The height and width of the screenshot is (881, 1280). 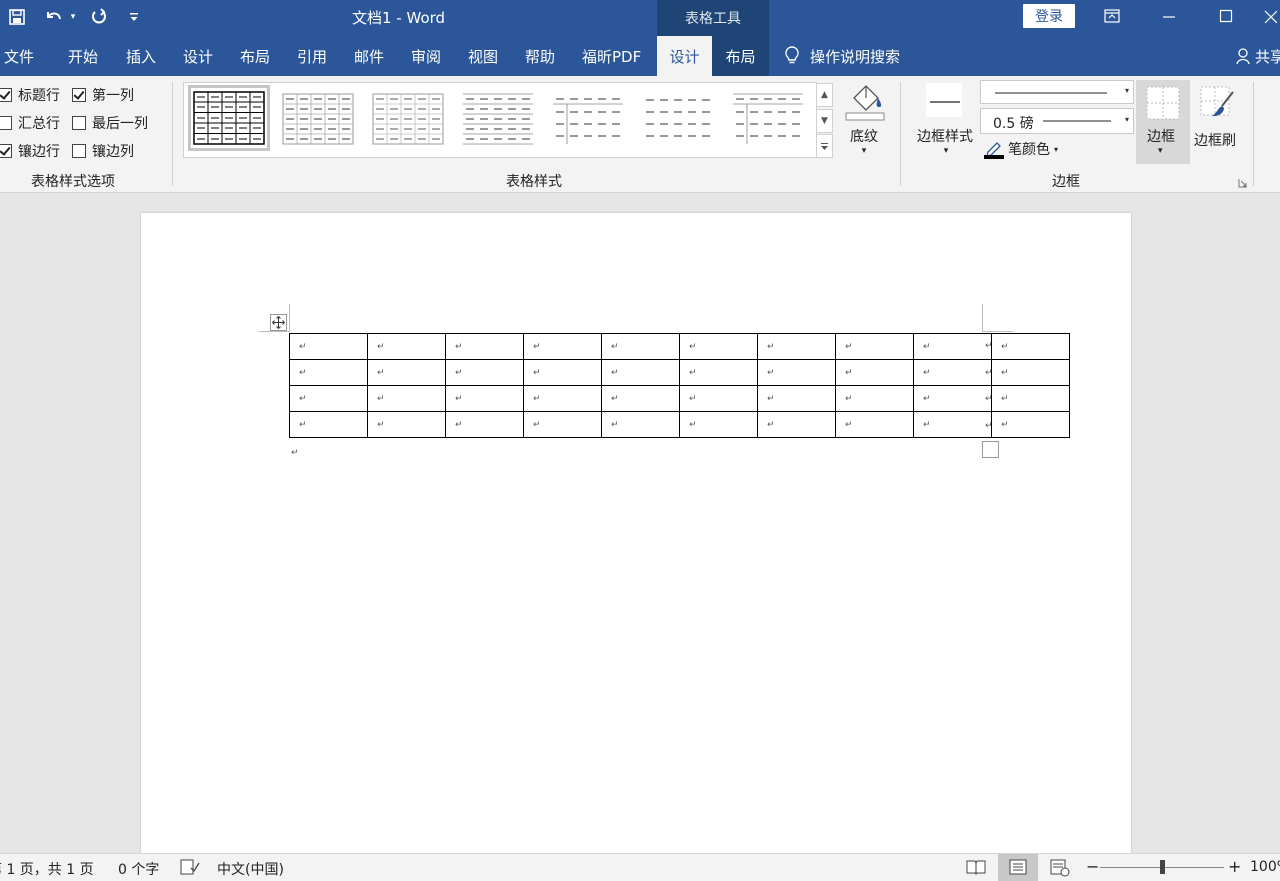 What do you see at coordinates (1057, 121) in the screenshot?
I see `line-weight-dropdown: 0.5 磅 ▾` at bounding box center [1057, 121].